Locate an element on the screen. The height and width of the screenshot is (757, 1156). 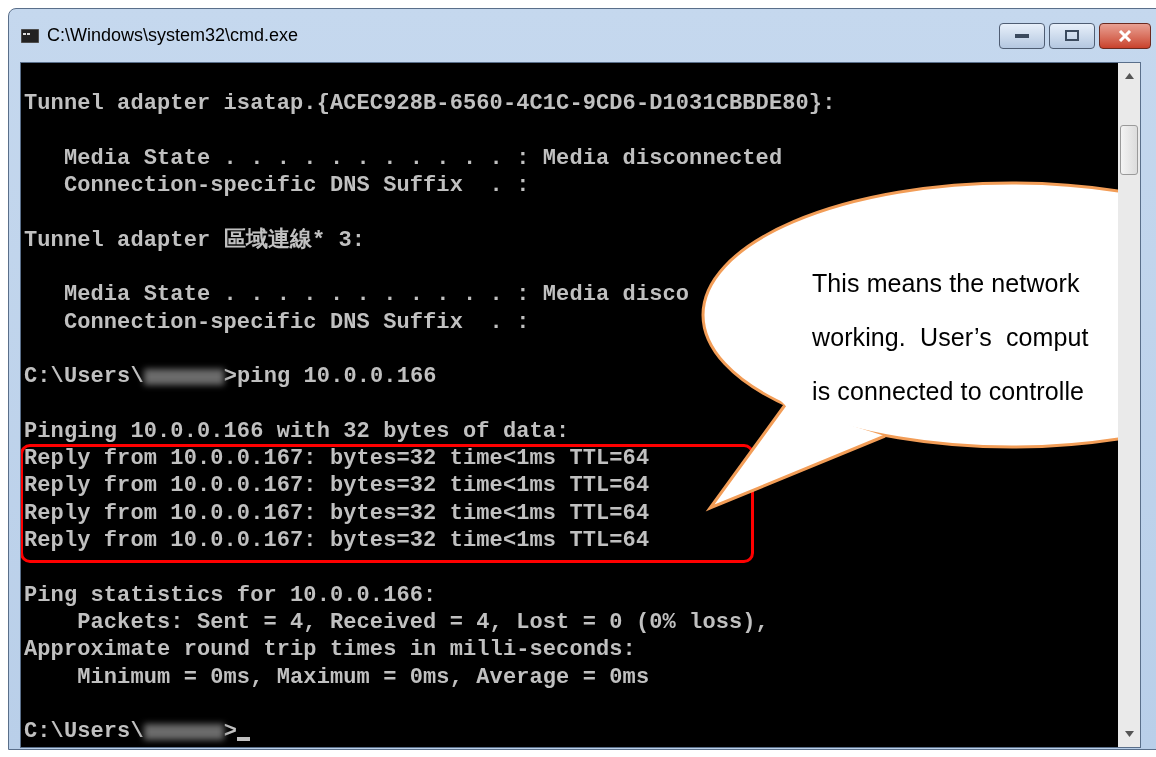
close-icon is located at coordinates (1125, 35).